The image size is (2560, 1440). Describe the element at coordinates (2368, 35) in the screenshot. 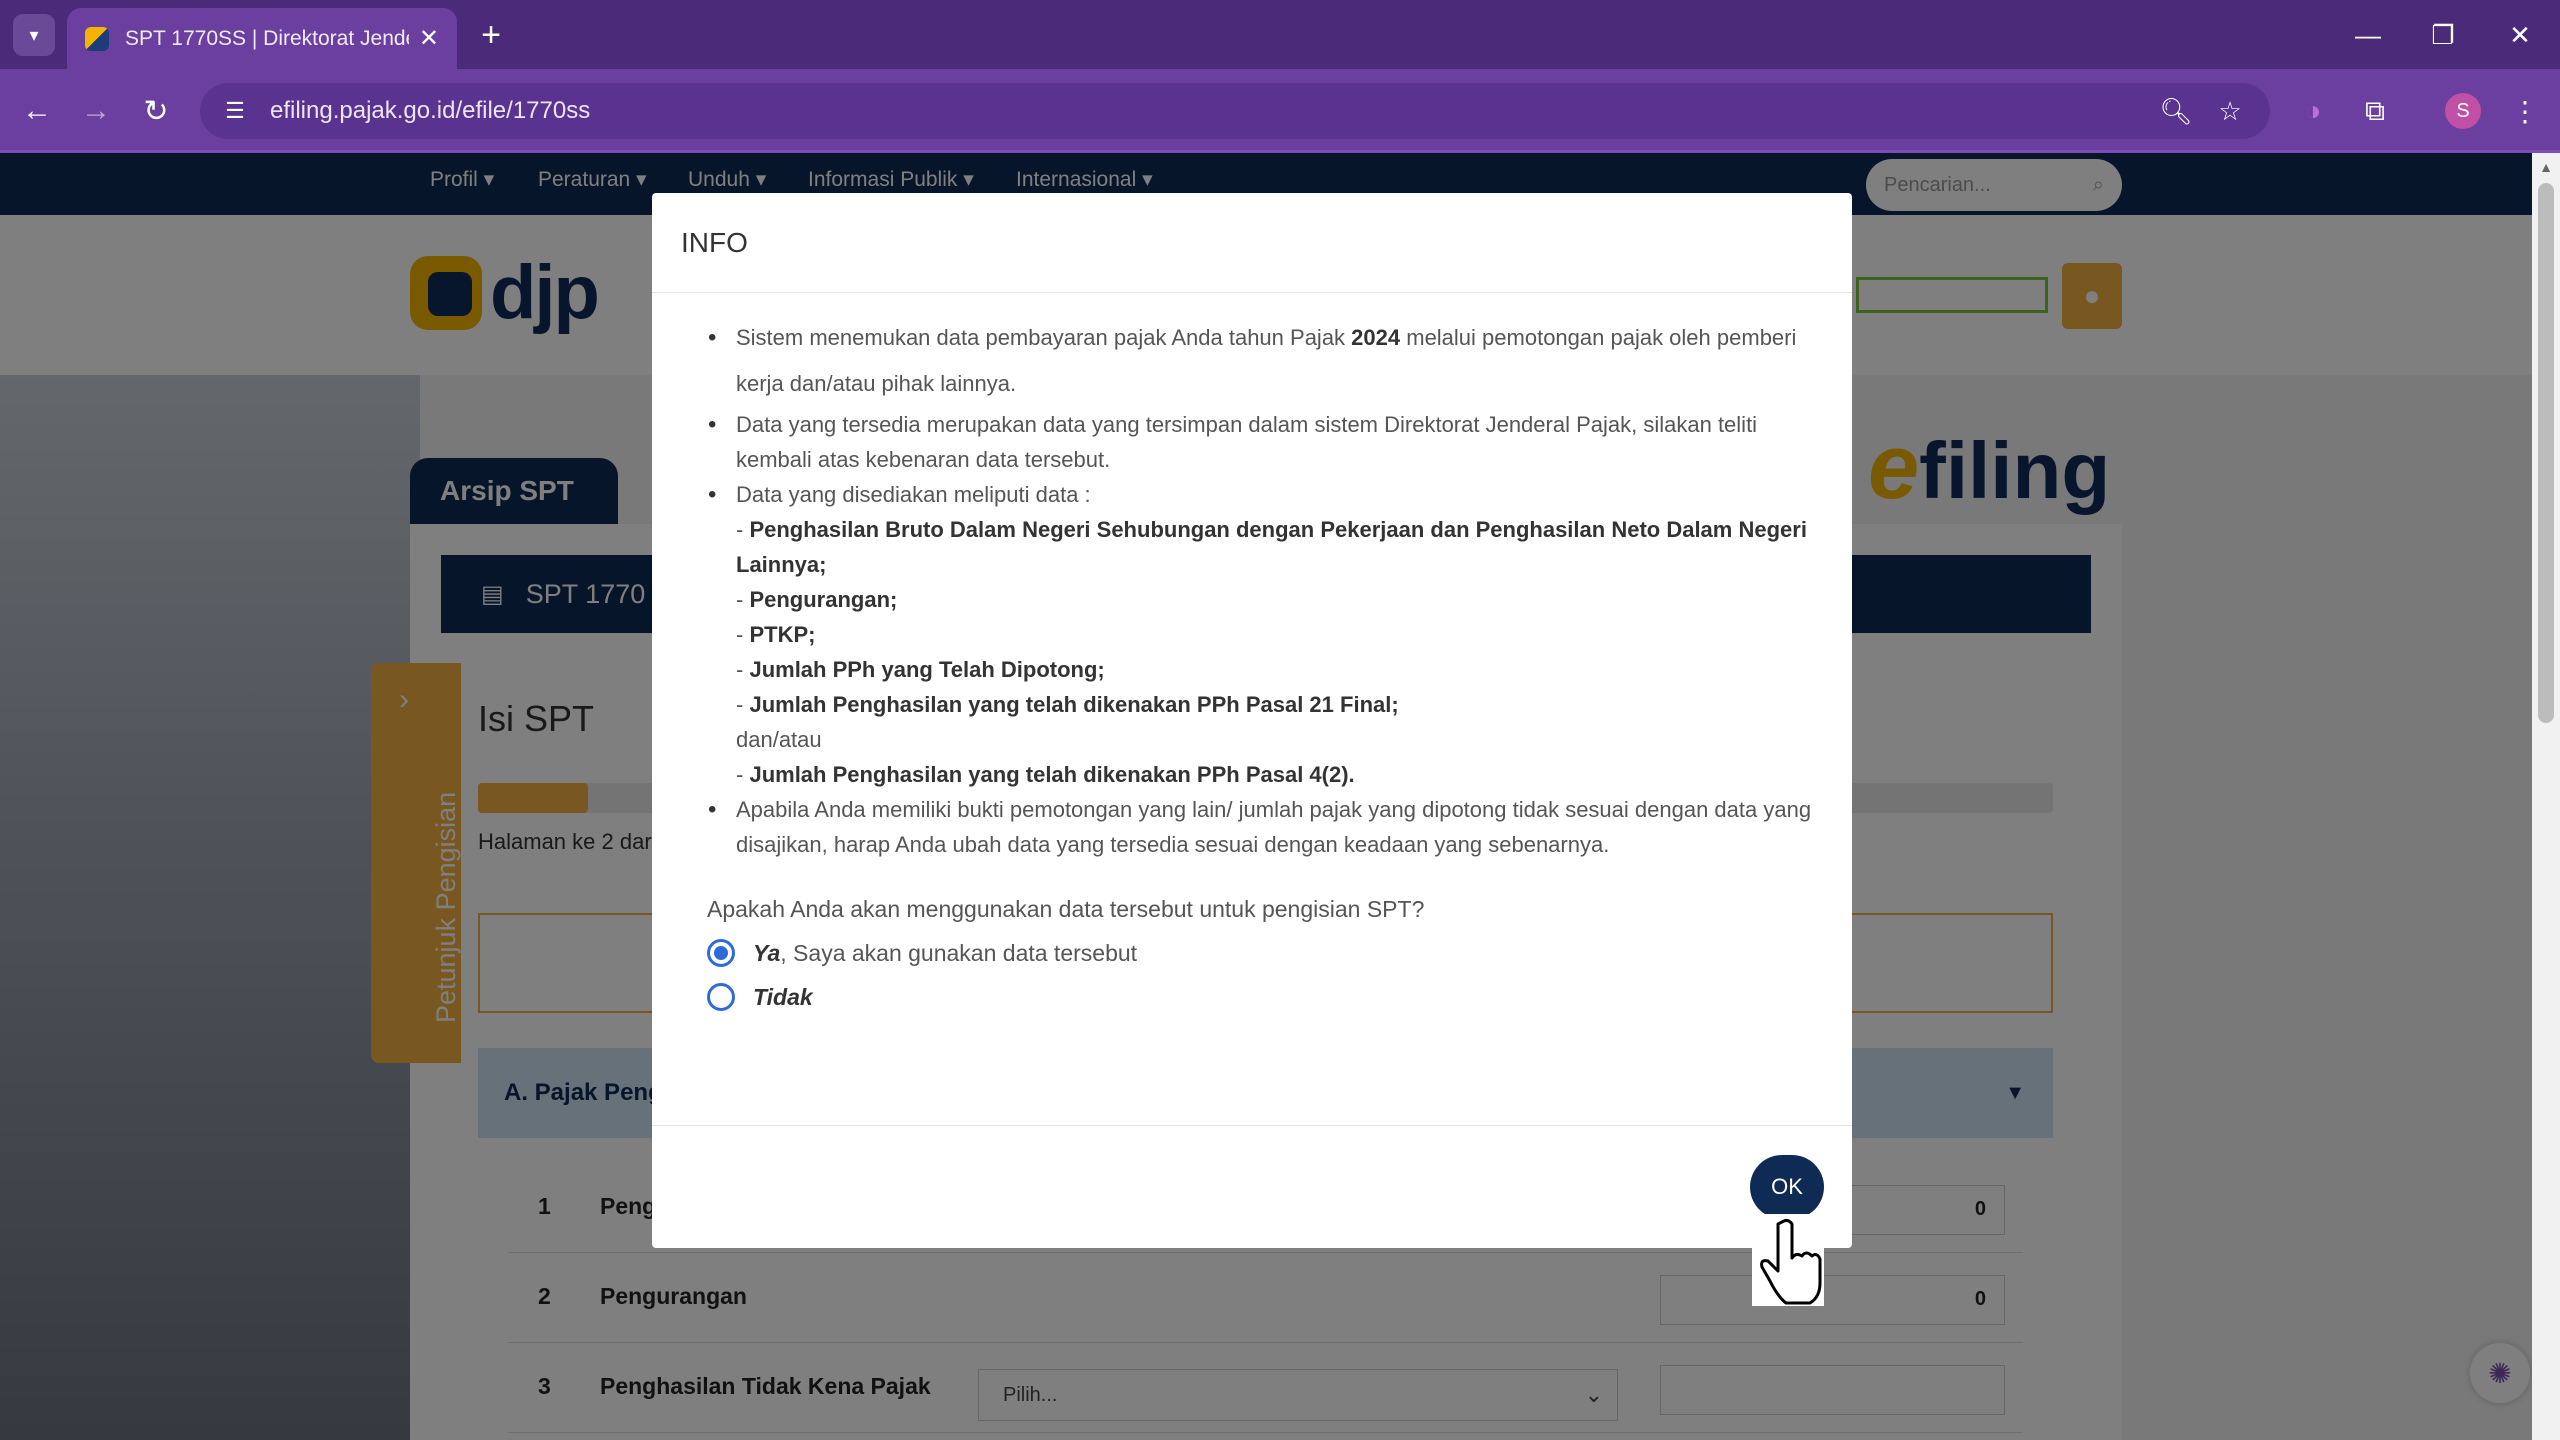

I see `minimize-icon: —` at that location.